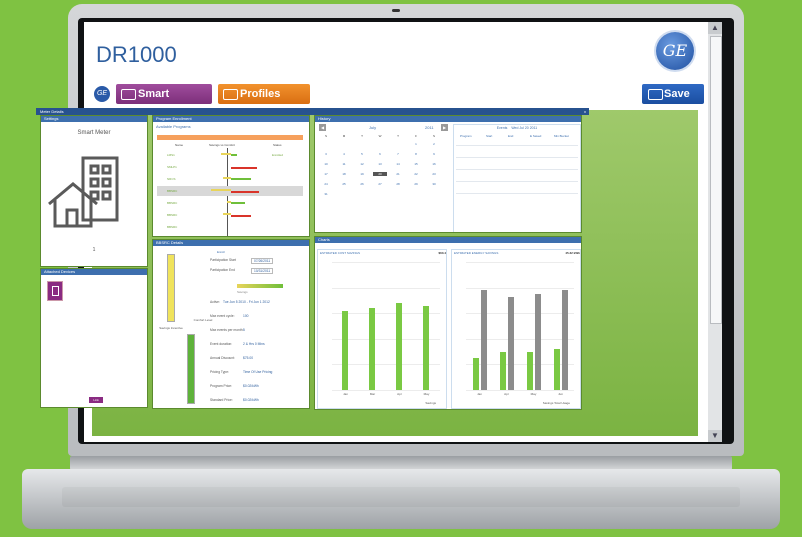 The height and width of the screenshot is (537, 802). What do you see at coordinates (556, 403) in the screenshot?
I see `energy-chart-legend: Savings Total Usage` at bounding box center [556, 403].